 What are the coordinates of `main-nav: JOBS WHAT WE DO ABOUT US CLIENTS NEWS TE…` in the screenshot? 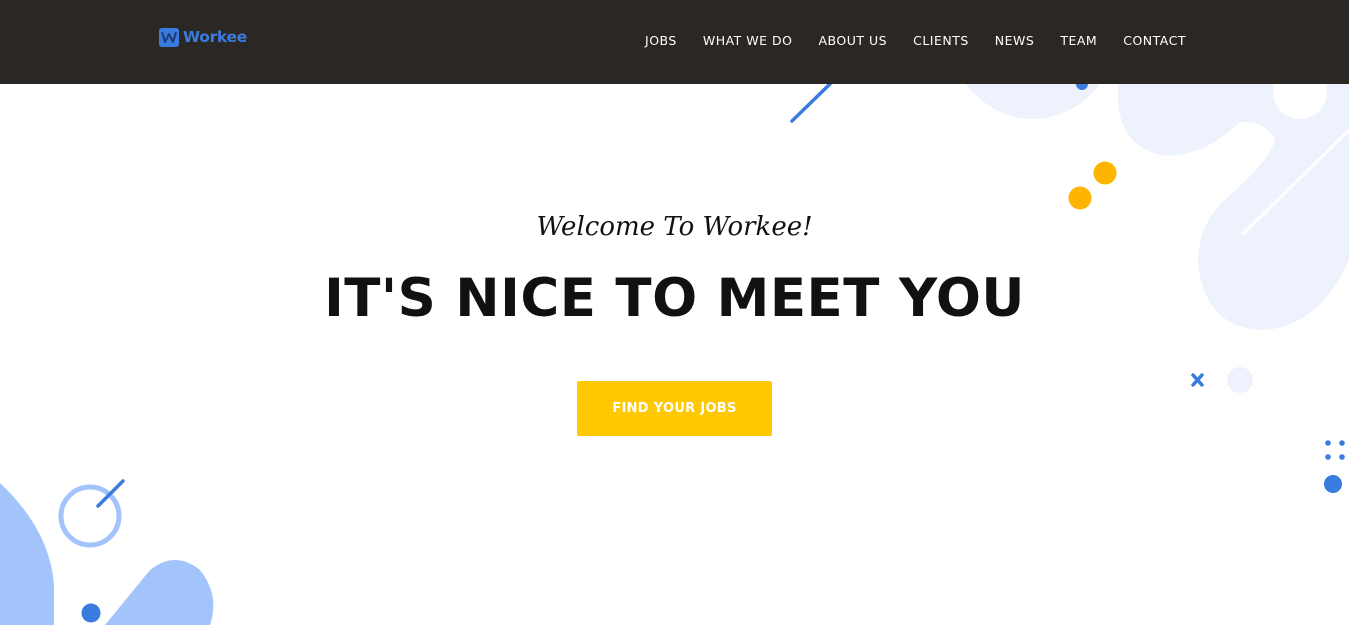 It's located at (902, 40).